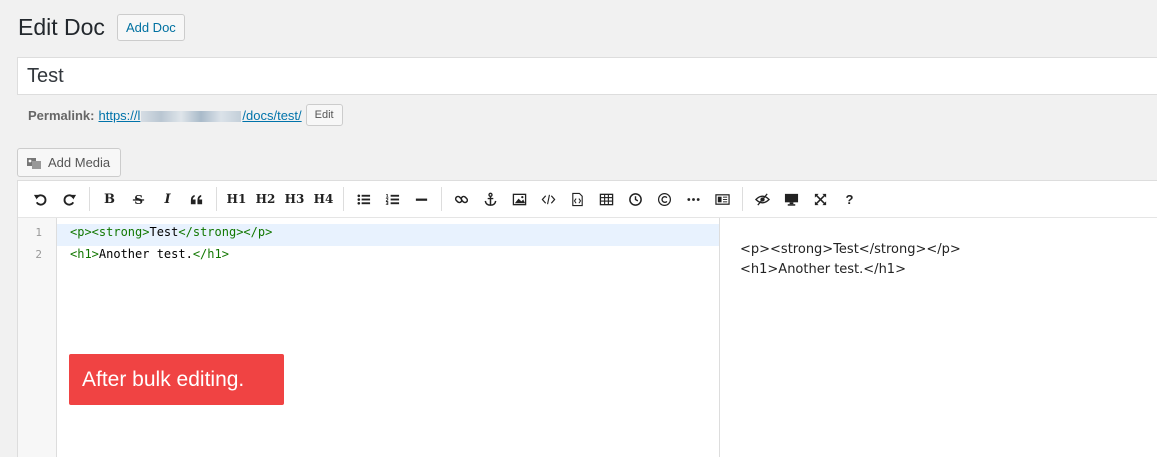 The width and height of the screenshot is (1157, 457). What do you see at coordinates (664, 199) in the screenshot?
I see `copyright-icon` at bounding box center [664, 199].